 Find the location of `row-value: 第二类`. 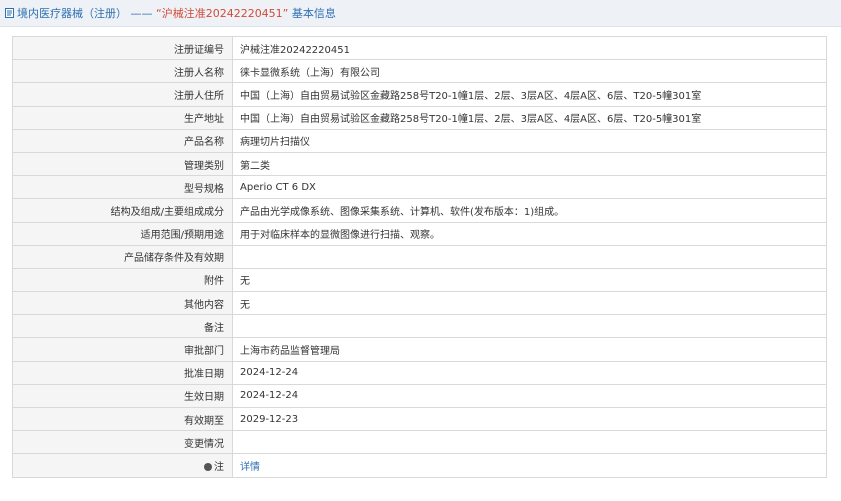

row-value: 第二类 is located at coordinates (529, 164).